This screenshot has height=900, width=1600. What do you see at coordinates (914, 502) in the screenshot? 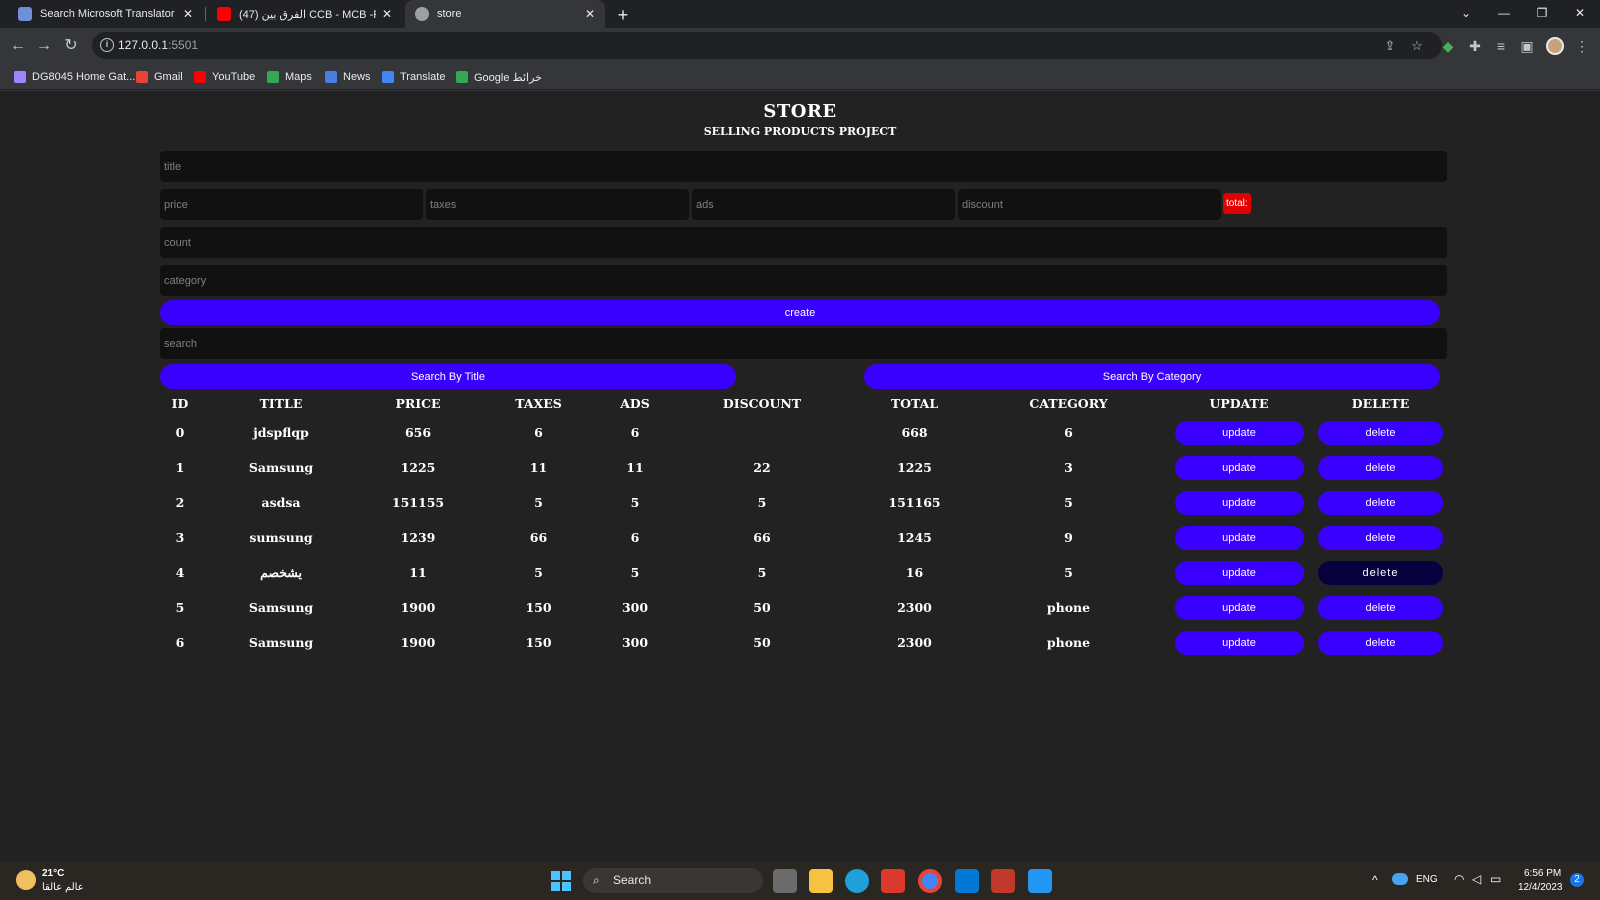
I see `cell-total: 151165` at bounding box center [914, 502].